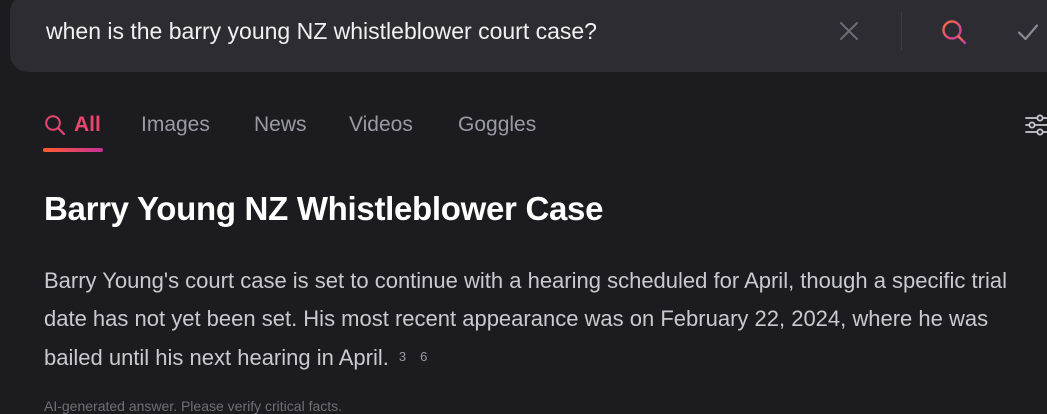  Describe the element at coordinates (423, 357) in the screenshot. I see `citation-link: 6` at that location.